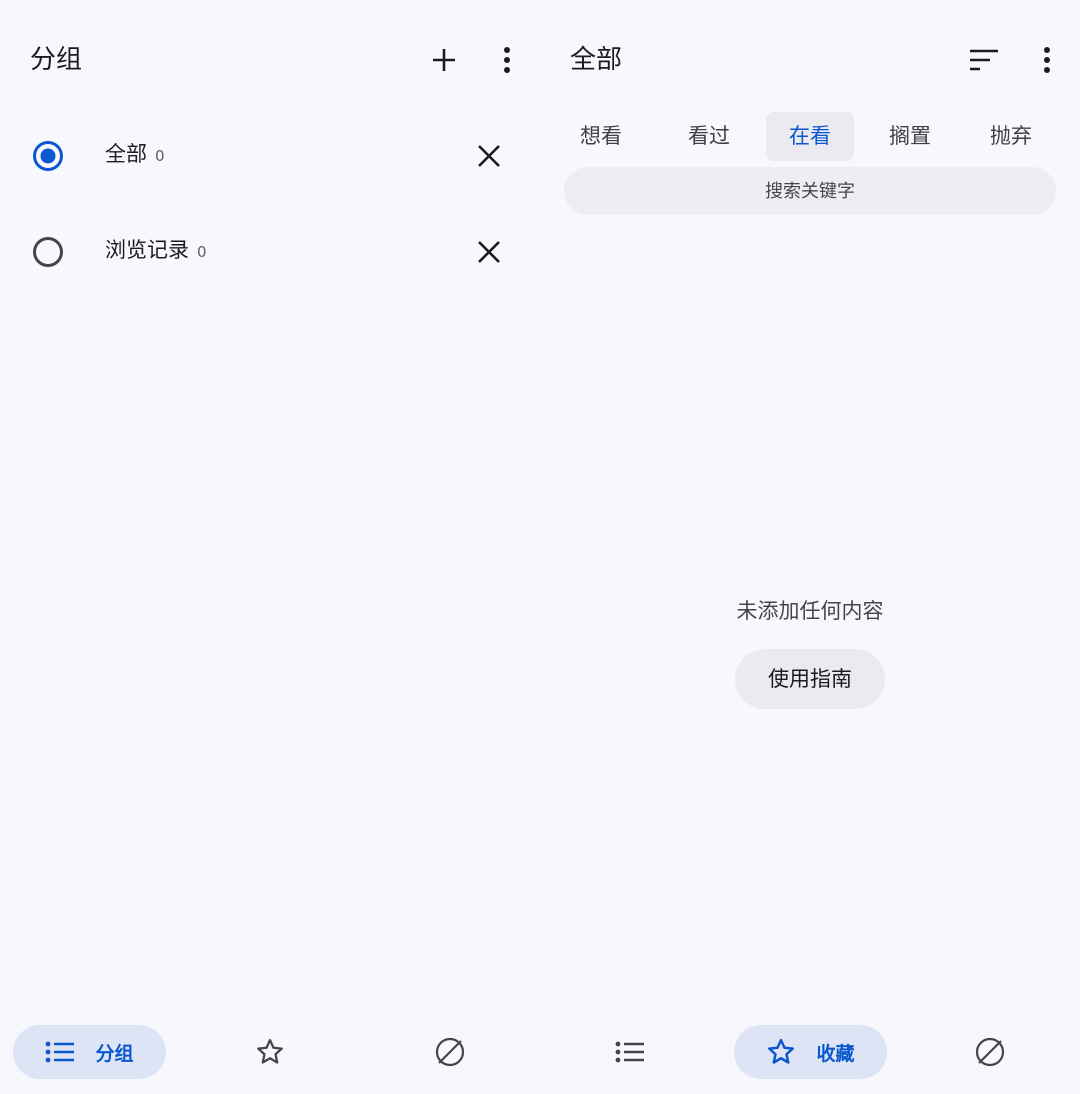 The image size is (1080, 1094). Describe the element at coordinates (810, 611) in the screenshot. I see `empty-state-message: 未添加任何内容` at that location.